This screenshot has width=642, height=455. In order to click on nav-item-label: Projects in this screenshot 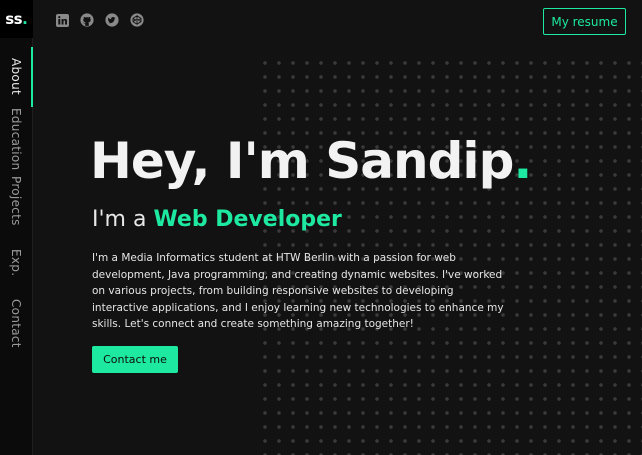, I will do `click(16, 201)`.